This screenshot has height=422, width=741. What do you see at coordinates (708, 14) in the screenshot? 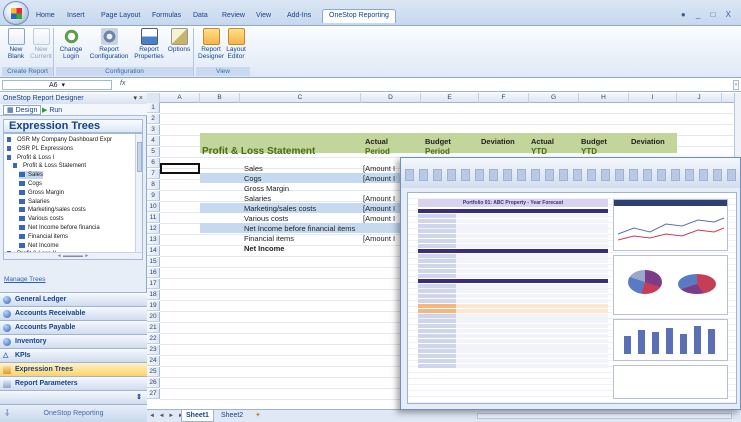
I see `window-controls: ● _ □ X` at bounding box center [708, 14].